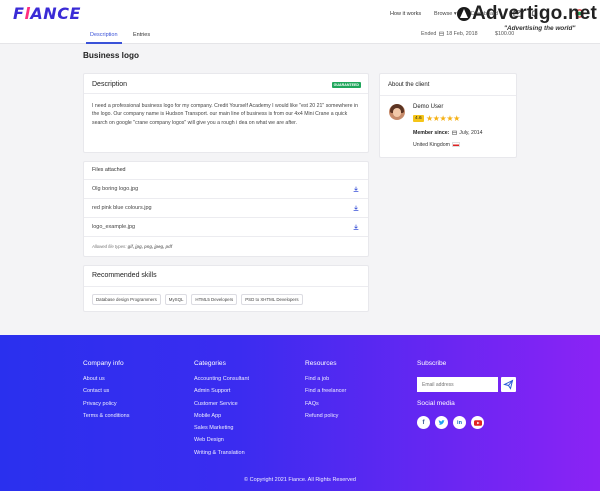  Describe the element at coordinates (103, 38) in the screenshot. I see `tab-description: Description` at that location.